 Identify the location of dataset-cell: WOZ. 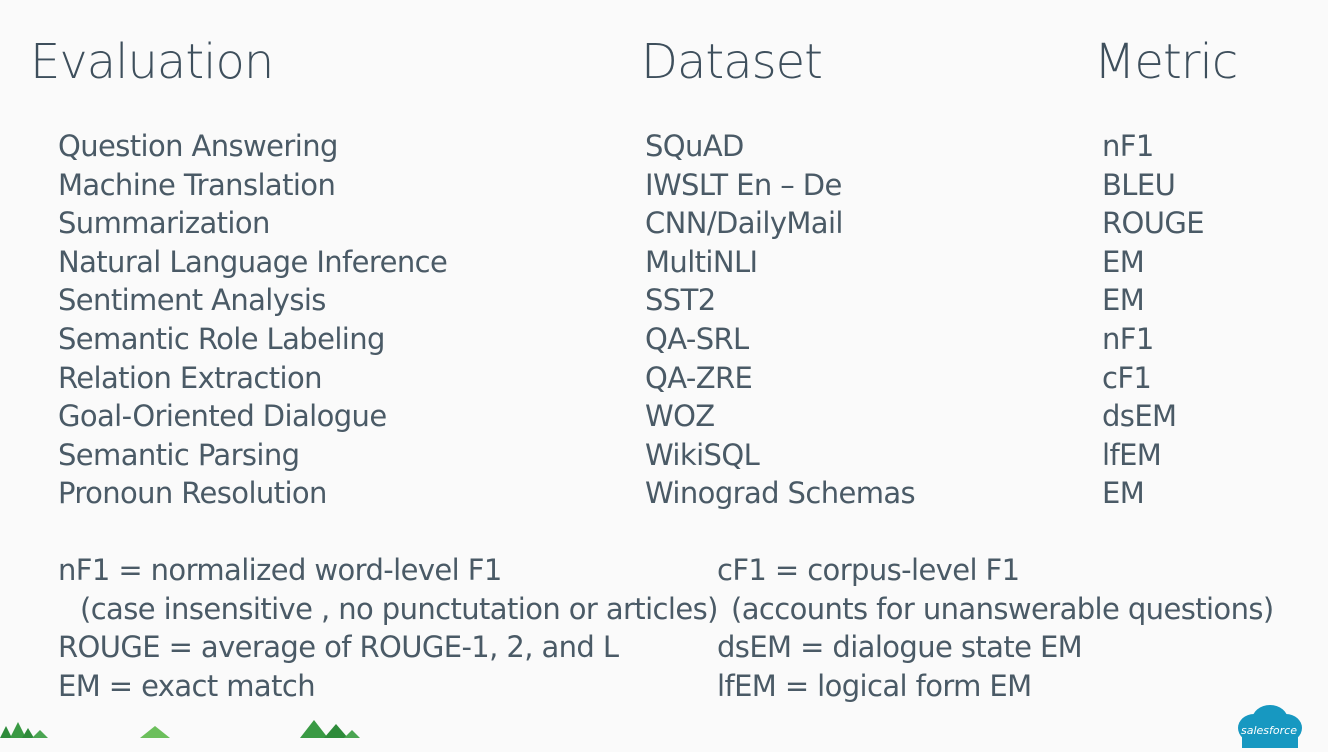
(680, 416).